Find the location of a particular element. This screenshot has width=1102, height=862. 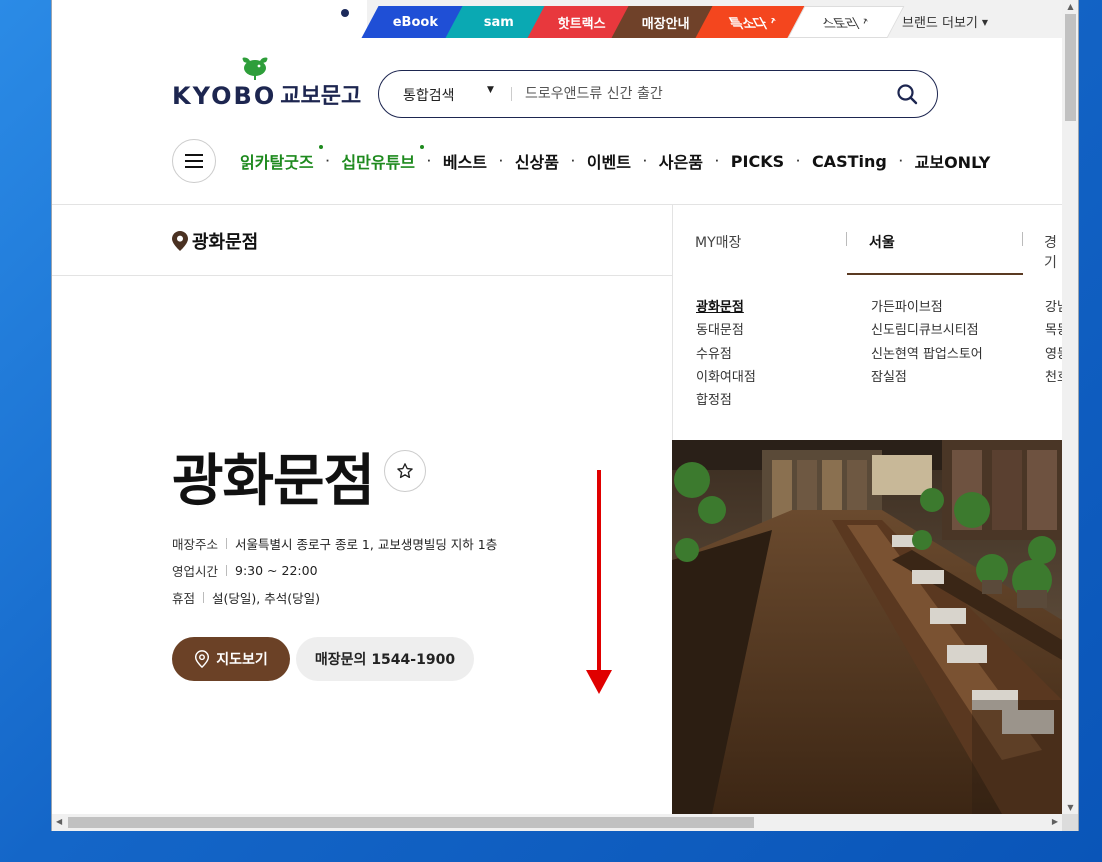

store-link: 가든파이브점 is located at coordinates (927, 307).